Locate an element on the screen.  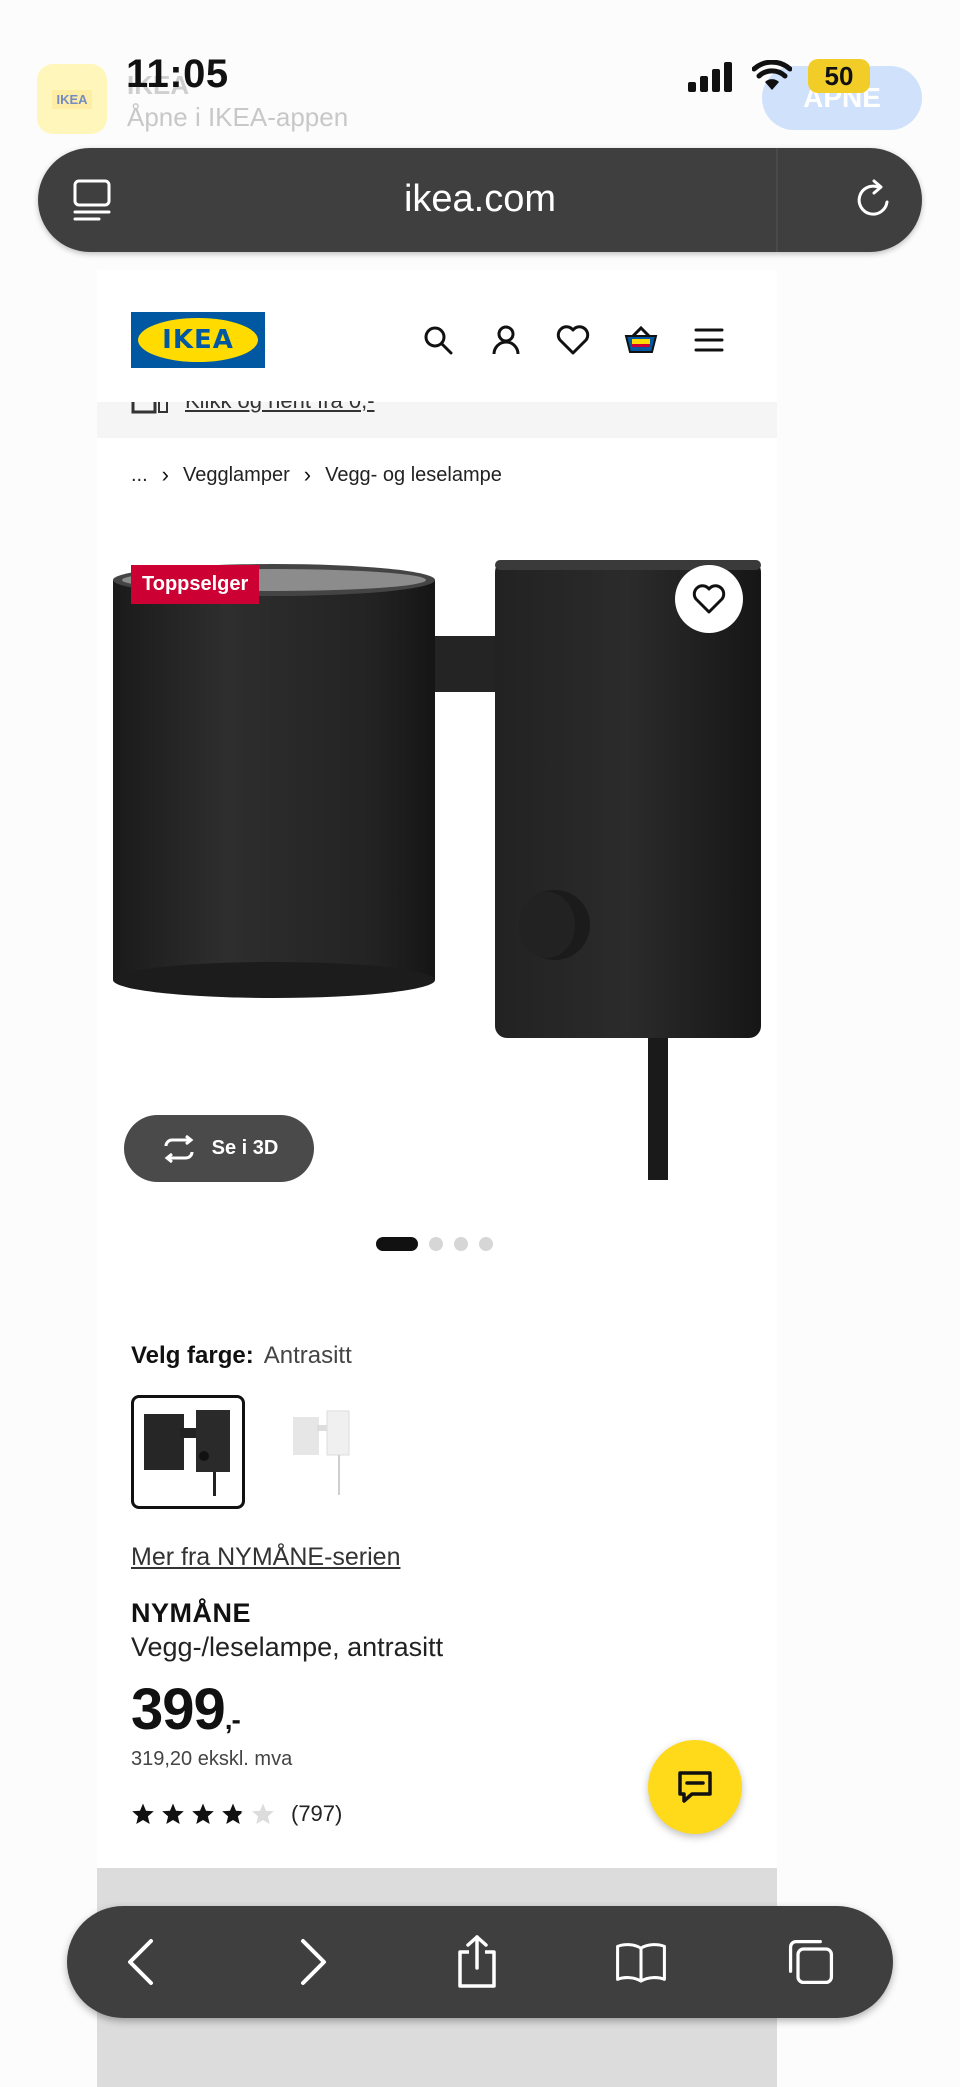
chat-icon is located at coordinates (695, 1787).